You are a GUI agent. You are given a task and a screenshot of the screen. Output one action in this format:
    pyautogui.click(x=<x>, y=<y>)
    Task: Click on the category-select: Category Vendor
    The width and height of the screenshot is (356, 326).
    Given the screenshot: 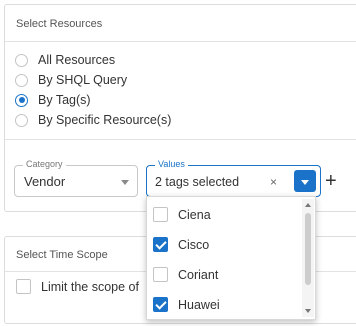 What is the action you would take?
    pyautogui.click(x=76, y=178)
    